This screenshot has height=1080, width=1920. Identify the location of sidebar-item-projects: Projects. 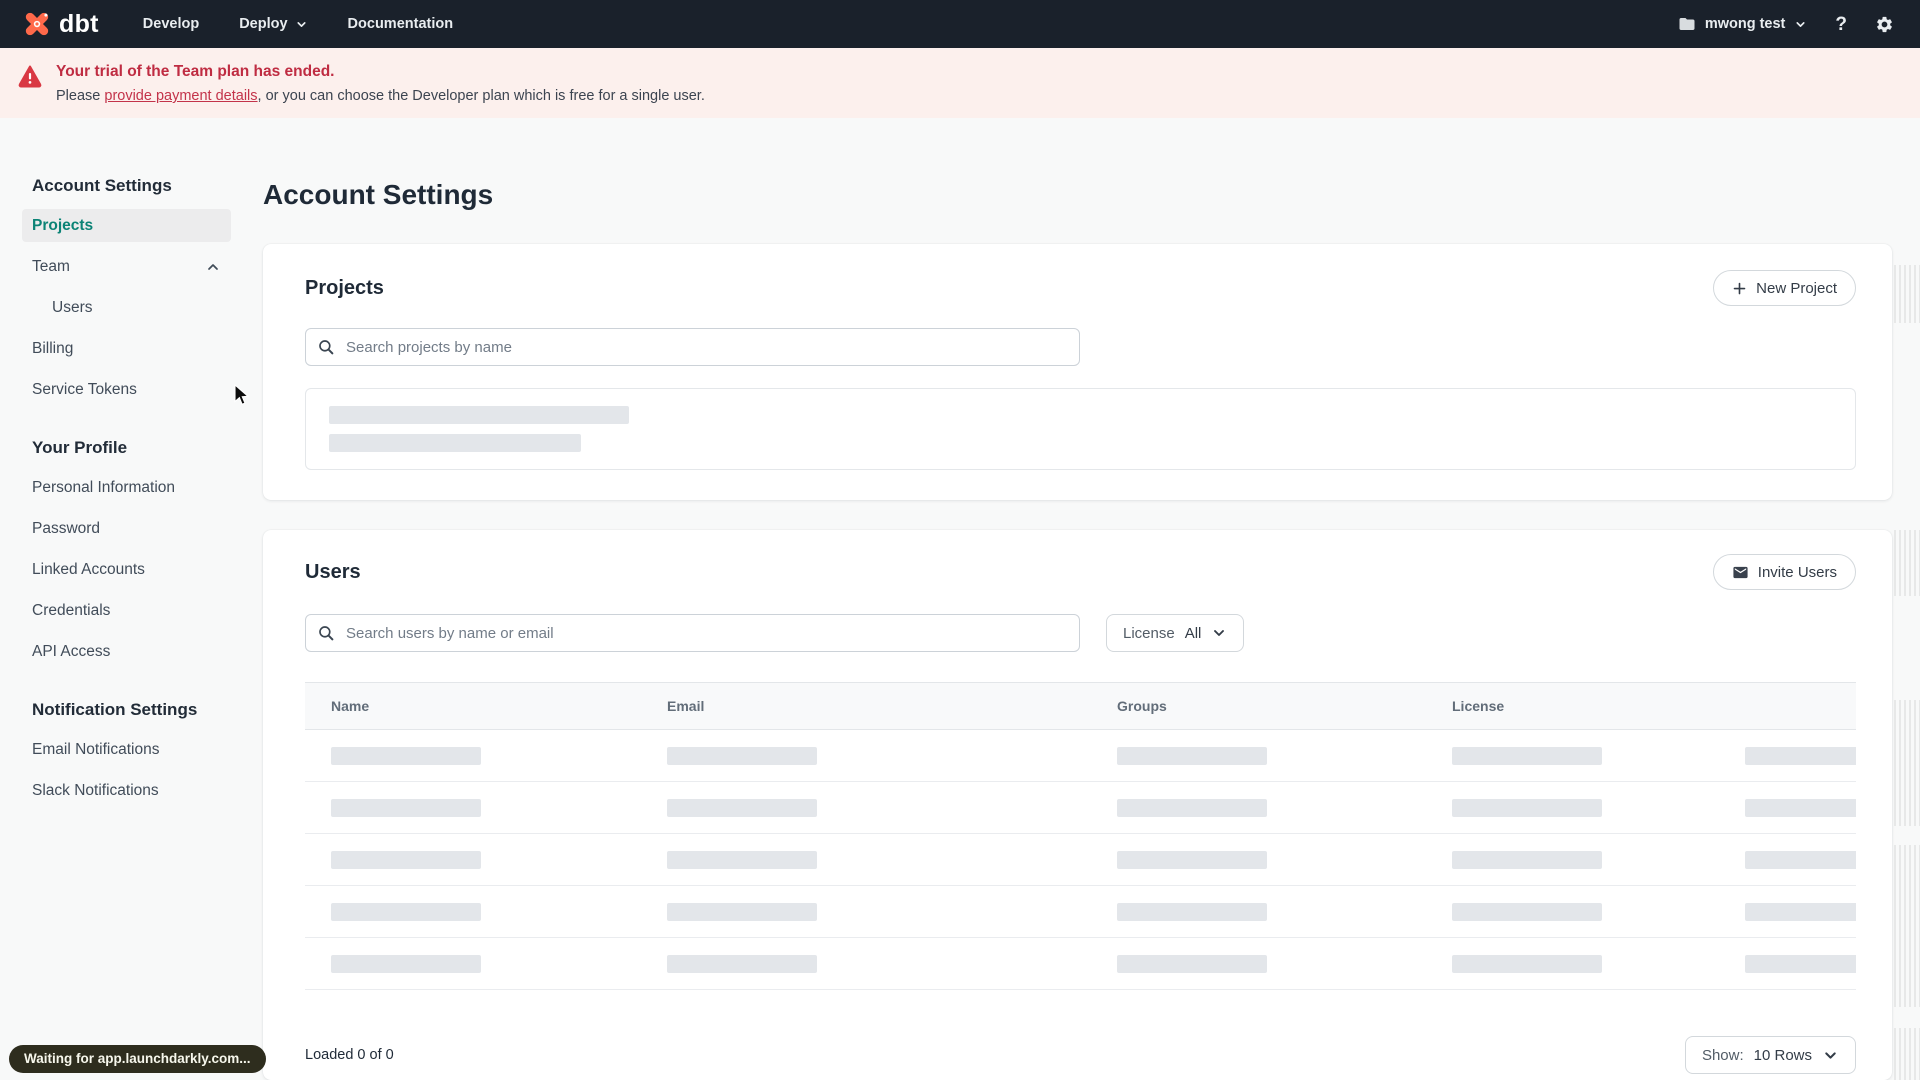
(126, 225).